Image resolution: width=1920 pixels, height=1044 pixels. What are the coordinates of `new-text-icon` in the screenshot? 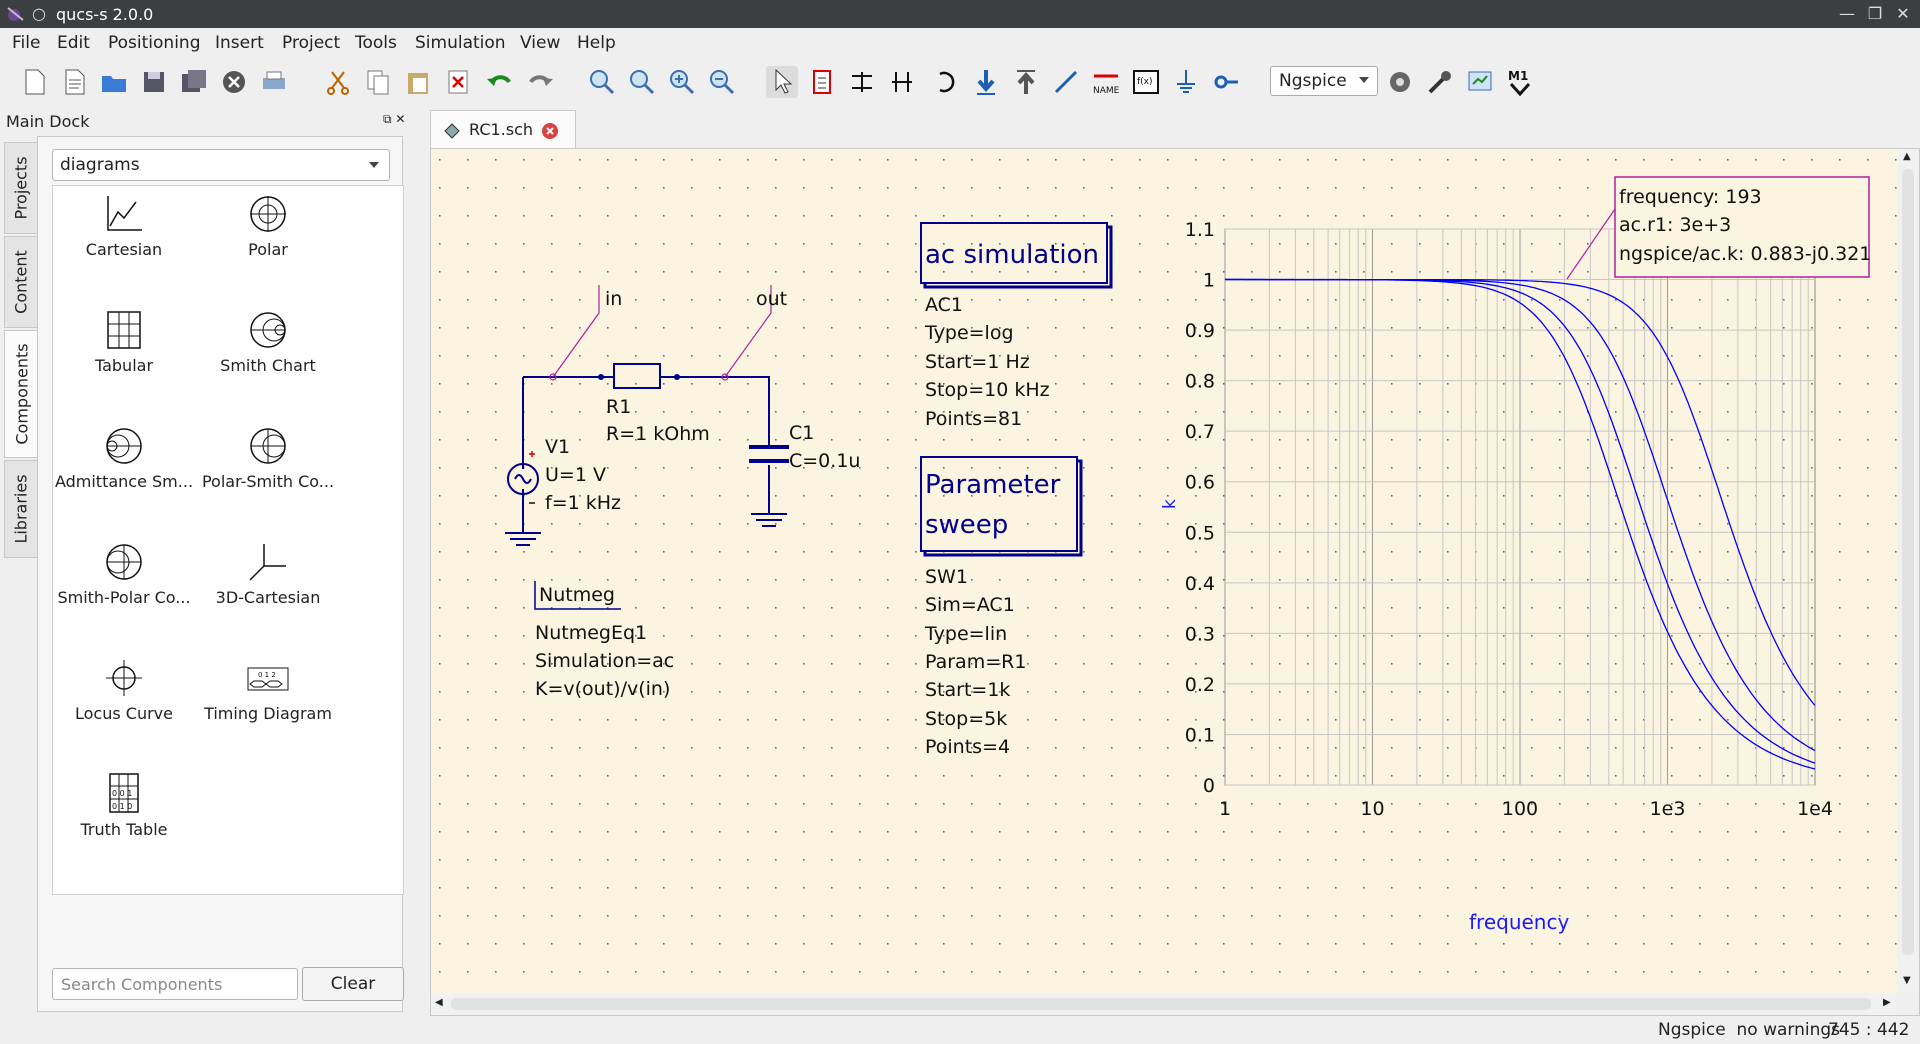 It's located at (74, 82).